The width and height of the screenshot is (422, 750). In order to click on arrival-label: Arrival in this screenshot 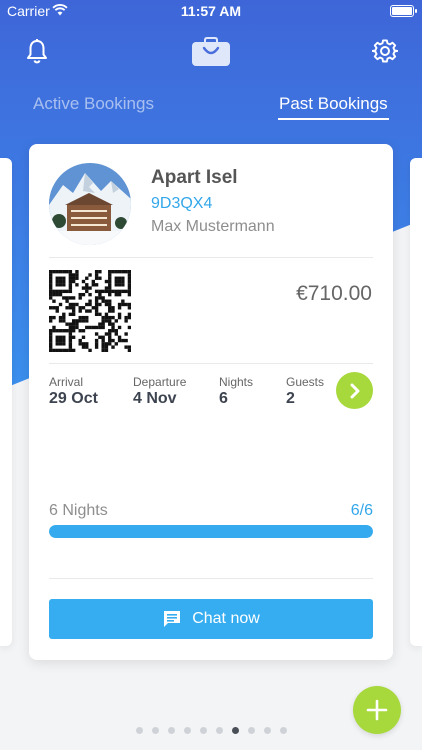, I will do `click(66, 382)`.